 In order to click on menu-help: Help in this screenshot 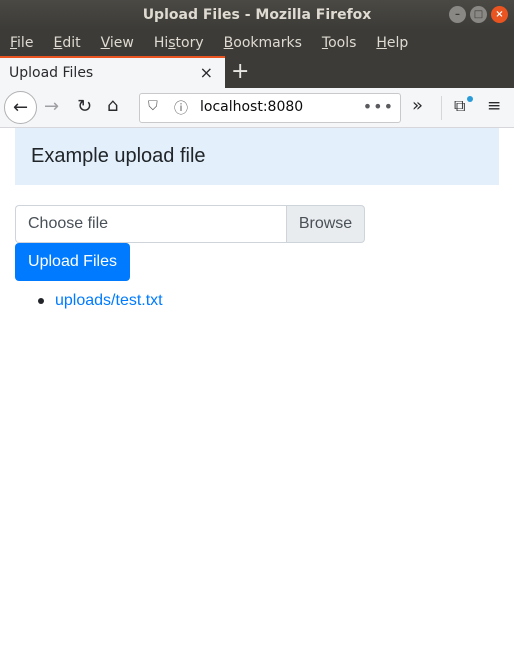, I will do `click(392, 43)`.